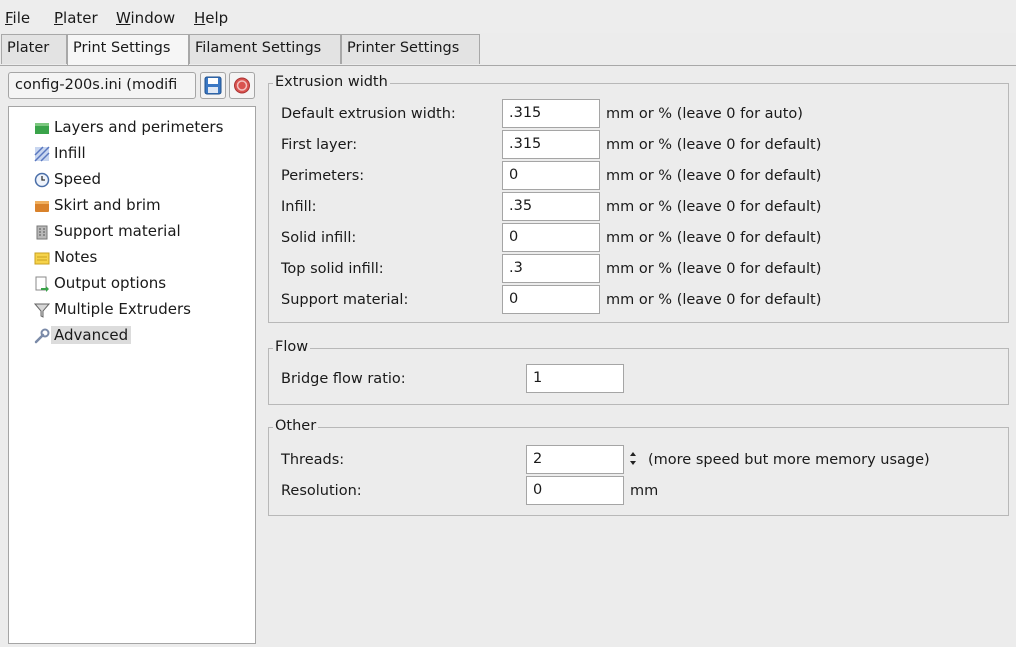 This screenshot has height=647, width=1016. Describe the element at coordinates (644, 491) in the screenshot. I see `resolution-unit: mm` at that location.